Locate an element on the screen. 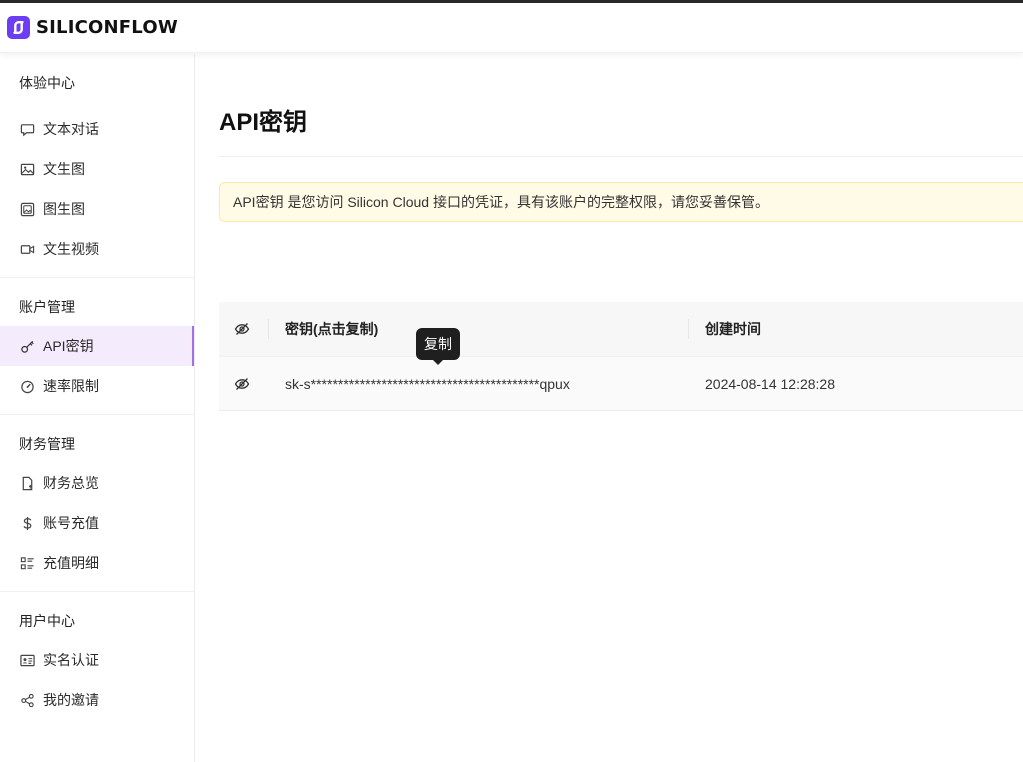  sidebar-item-label: 文本对话 is located at coordinates (71, 129).